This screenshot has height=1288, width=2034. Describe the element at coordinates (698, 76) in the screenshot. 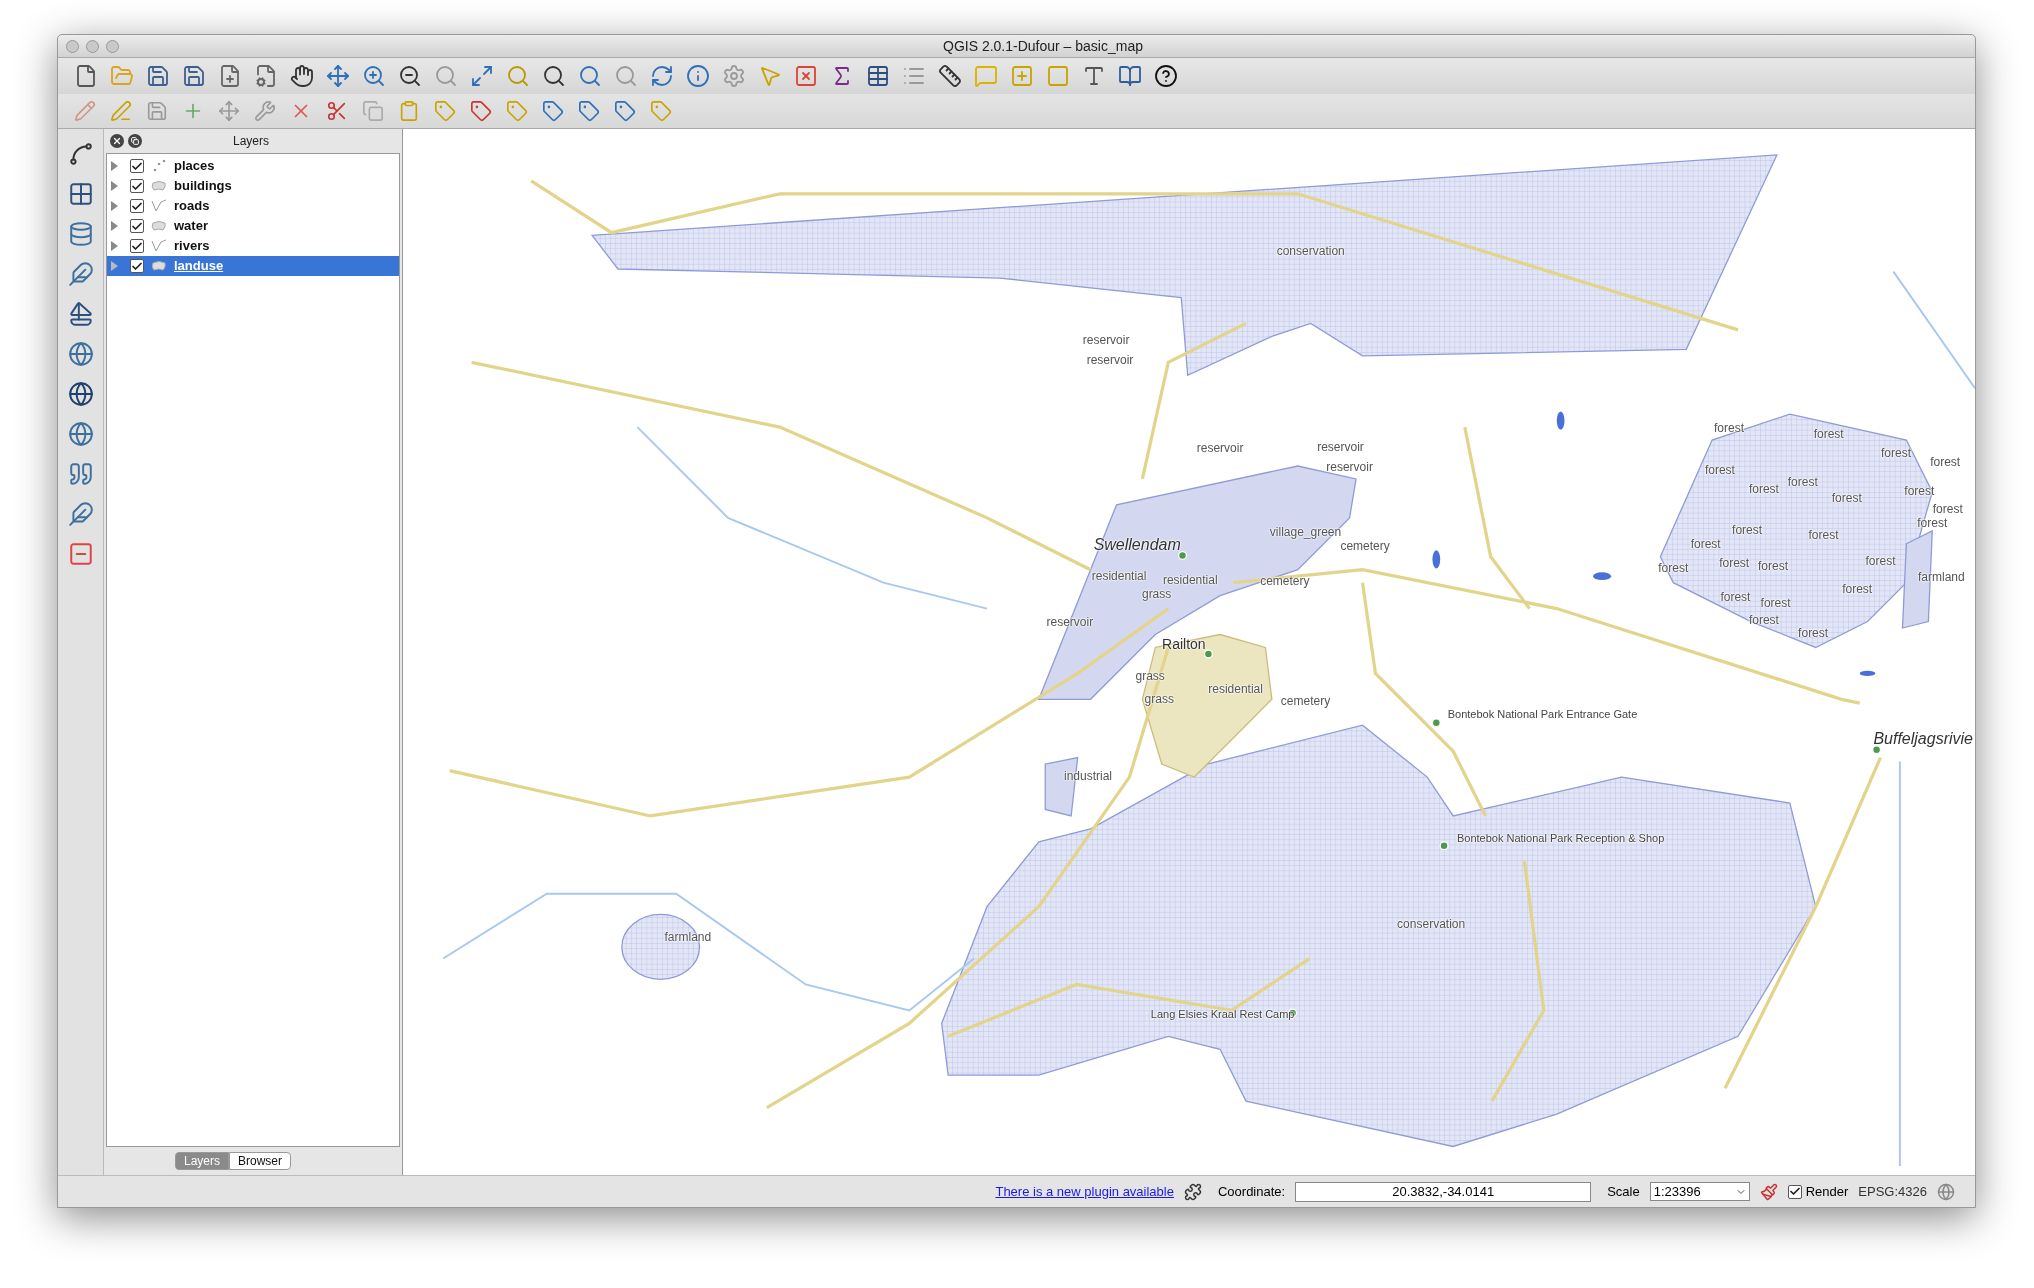

I see `identify-icon` at that location.